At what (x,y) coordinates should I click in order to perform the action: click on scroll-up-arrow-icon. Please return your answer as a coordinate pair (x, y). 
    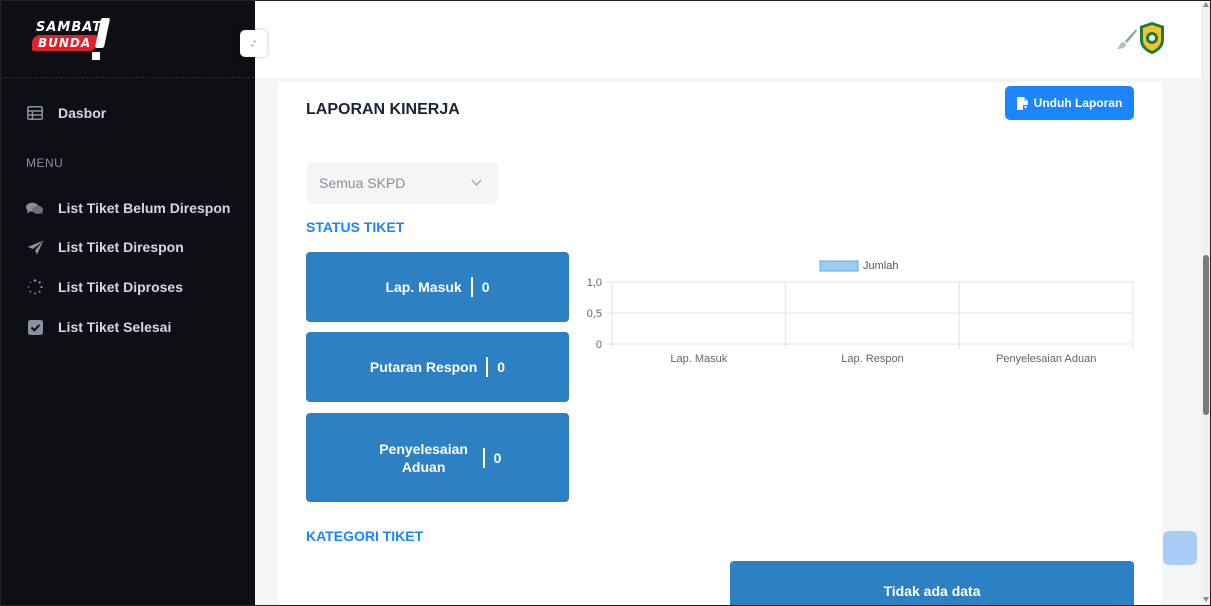
    Looking at the image, I should click on (1206, 4).